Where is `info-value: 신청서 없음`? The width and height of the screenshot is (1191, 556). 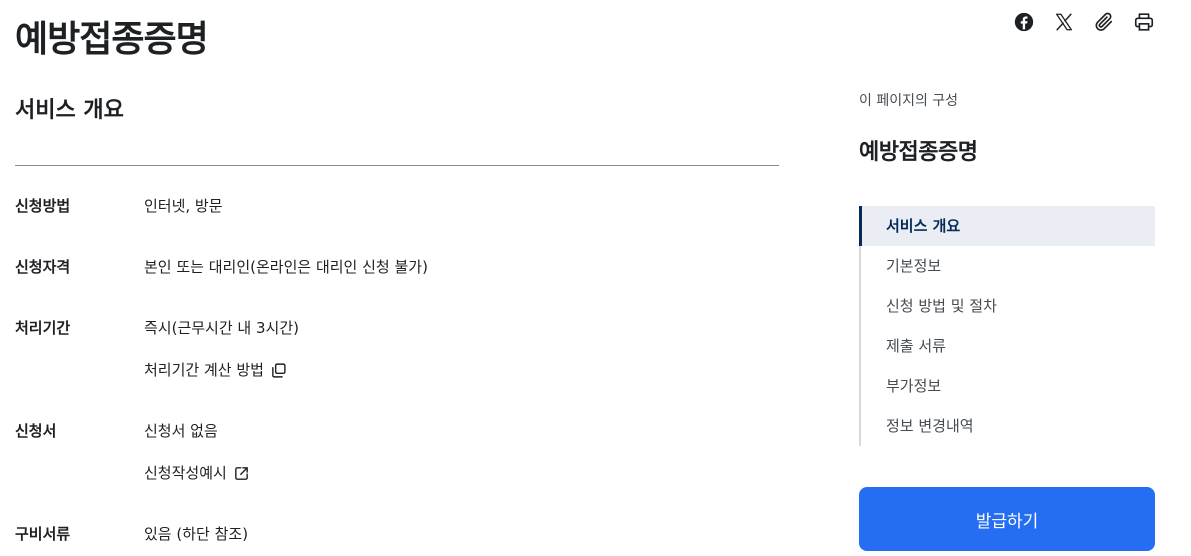 info-value: 신청서 없음 is located at coordinates (181, 431).